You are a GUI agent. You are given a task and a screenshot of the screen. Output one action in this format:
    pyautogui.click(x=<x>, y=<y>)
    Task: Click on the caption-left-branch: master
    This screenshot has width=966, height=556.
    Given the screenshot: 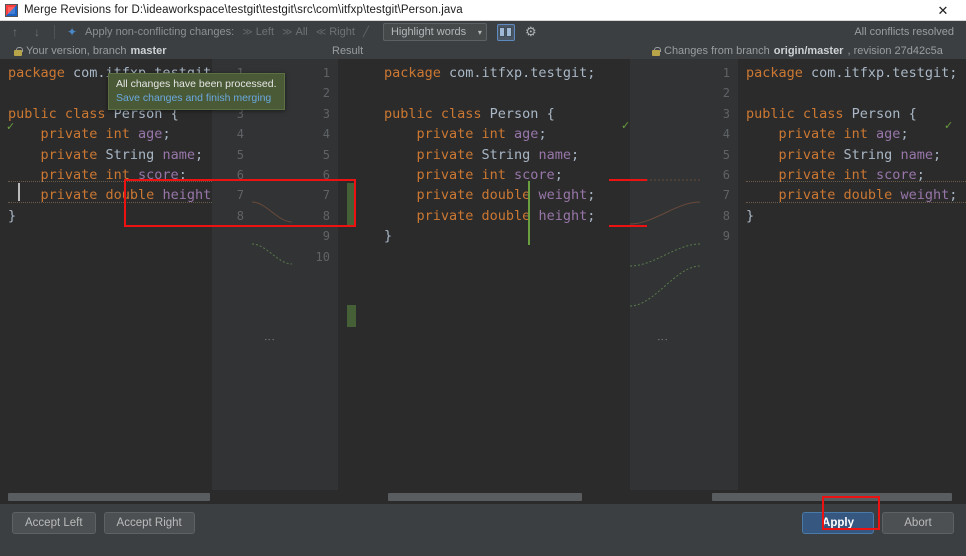 What is the action you would take?
    pyautogui.click(x=148, y=51)
    